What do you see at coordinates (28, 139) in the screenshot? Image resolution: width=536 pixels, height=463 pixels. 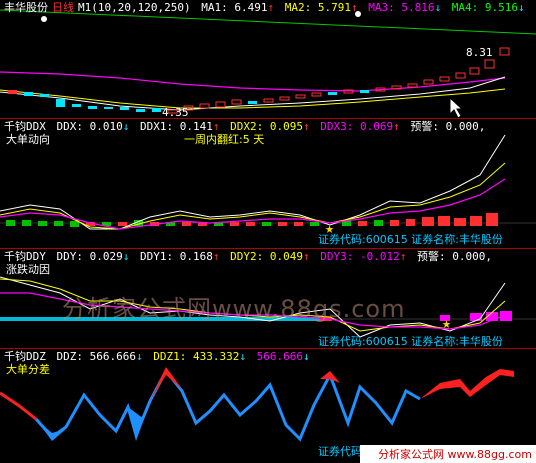 I see `ddx-subtitle: 大单动向` at bounding box center [28, 139].